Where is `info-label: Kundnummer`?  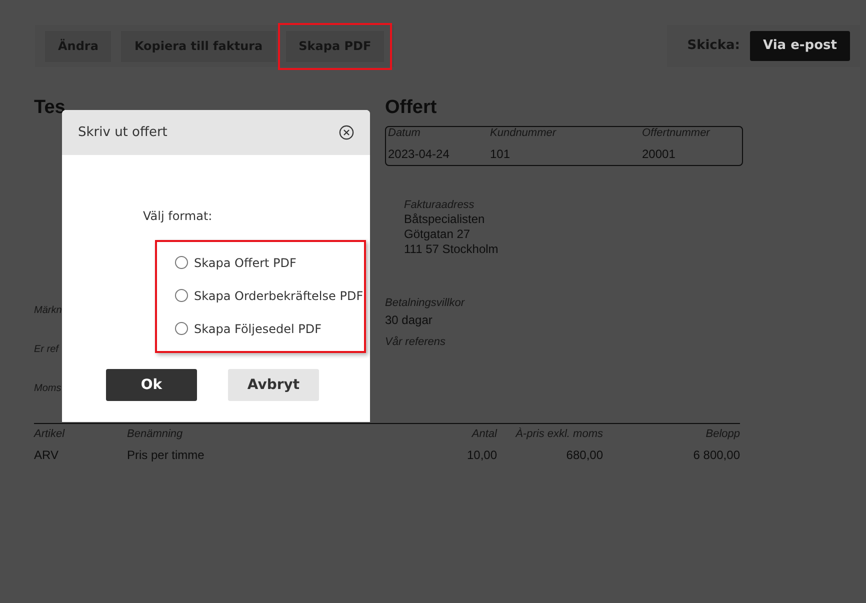
info-label: Kundnummer is located at coordinates (524, 133).